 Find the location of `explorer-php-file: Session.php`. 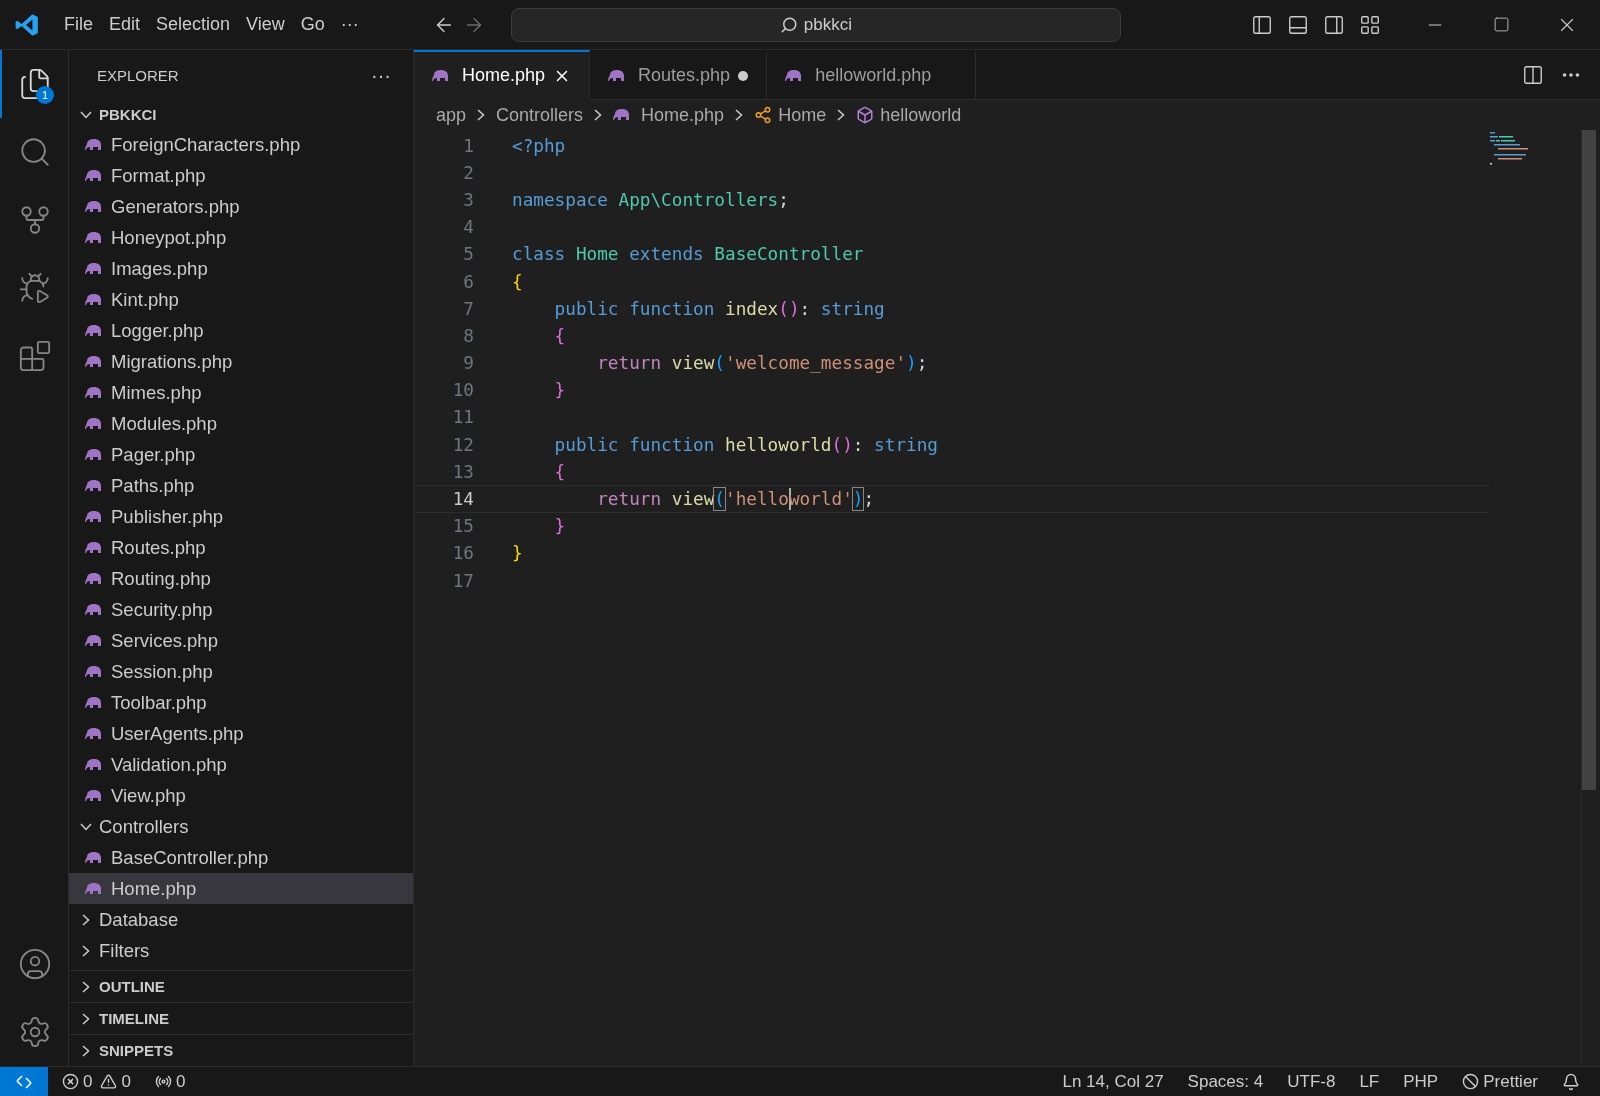

explorer-php-file: Session.php is located at coordinates (241, 671).